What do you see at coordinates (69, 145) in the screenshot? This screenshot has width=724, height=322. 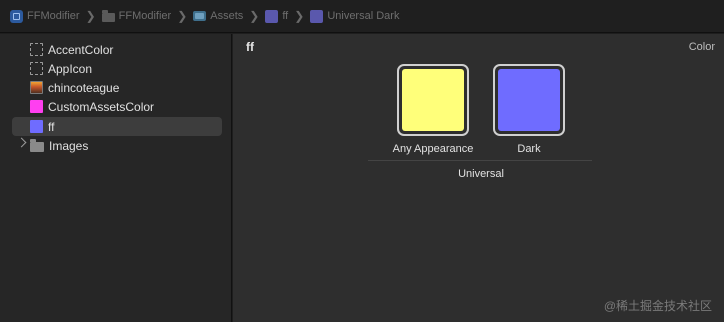 I see `list-item-label: Images` at bounding box center [69, 145].